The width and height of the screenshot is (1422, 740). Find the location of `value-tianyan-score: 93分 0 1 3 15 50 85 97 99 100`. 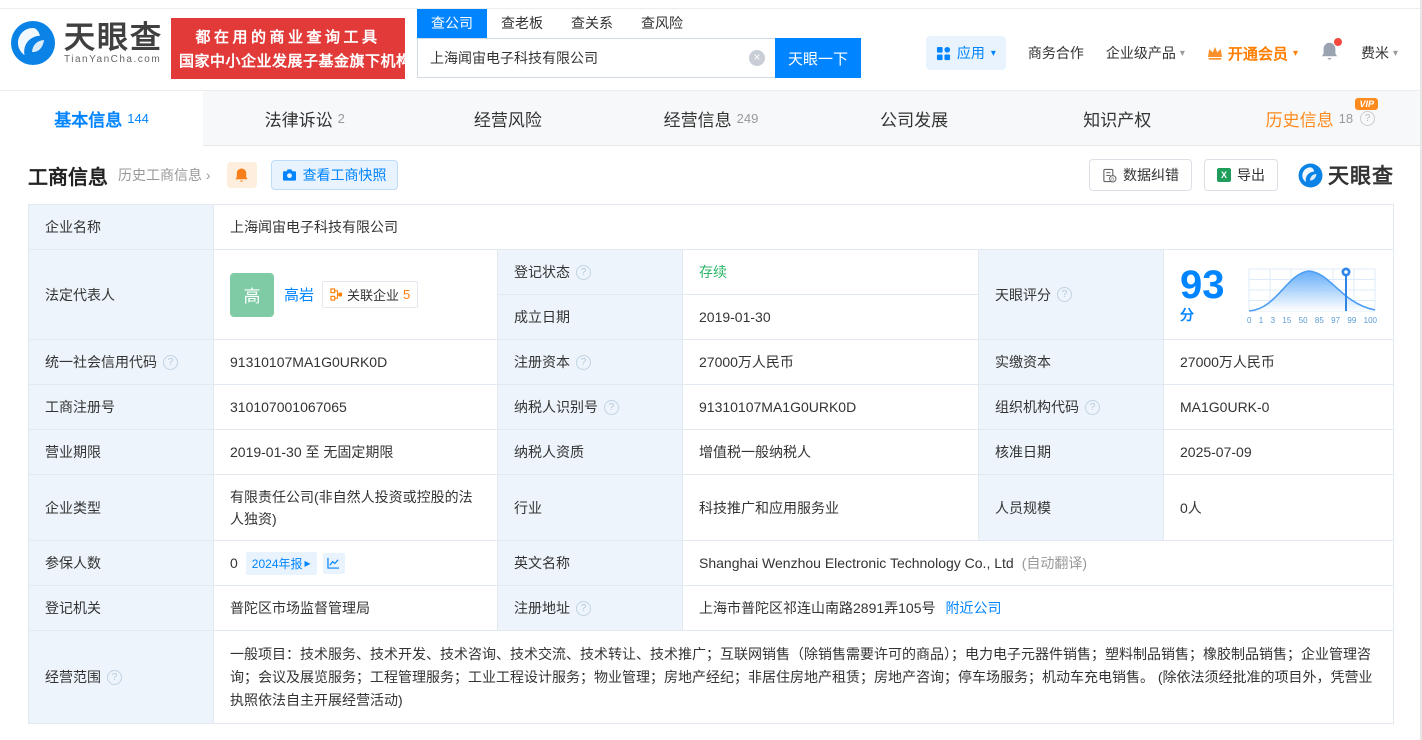

value-tianyan-score: 93分 0 1 3 15 50 85 97 99 100 is located at coordinates (1279, 295).